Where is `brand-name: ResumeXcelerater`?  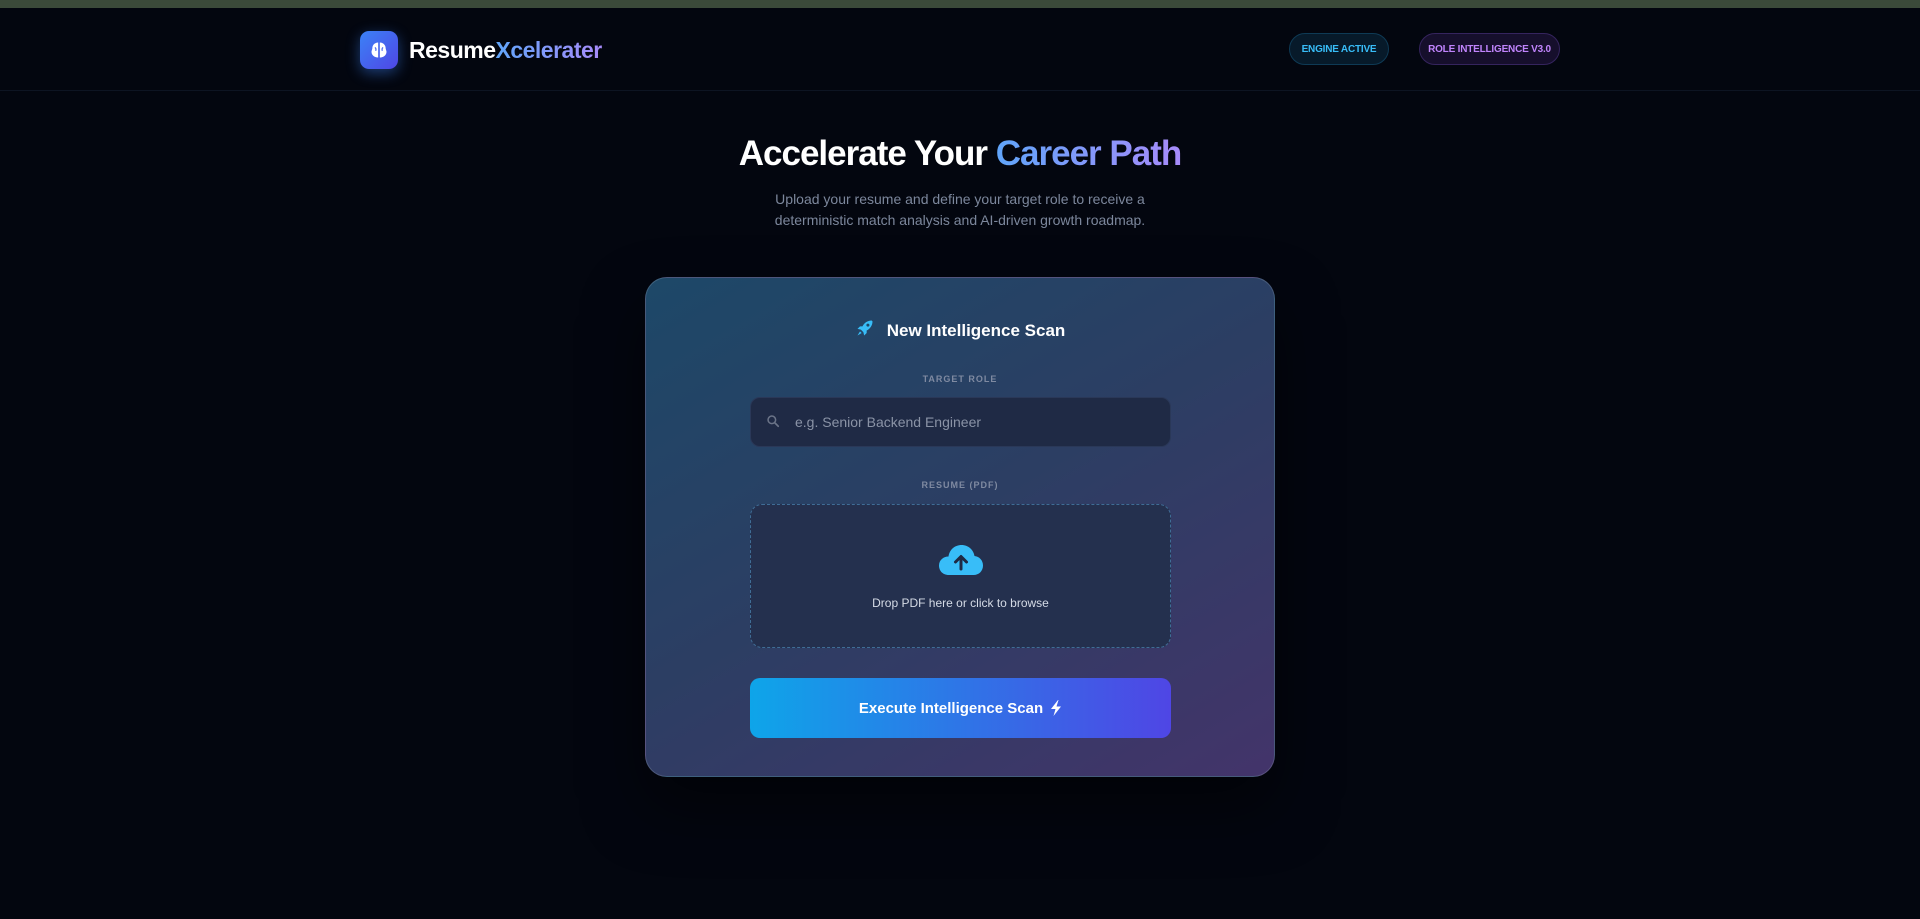
brand-name: ResumeXcelerater is located at coordinates (505, 49).